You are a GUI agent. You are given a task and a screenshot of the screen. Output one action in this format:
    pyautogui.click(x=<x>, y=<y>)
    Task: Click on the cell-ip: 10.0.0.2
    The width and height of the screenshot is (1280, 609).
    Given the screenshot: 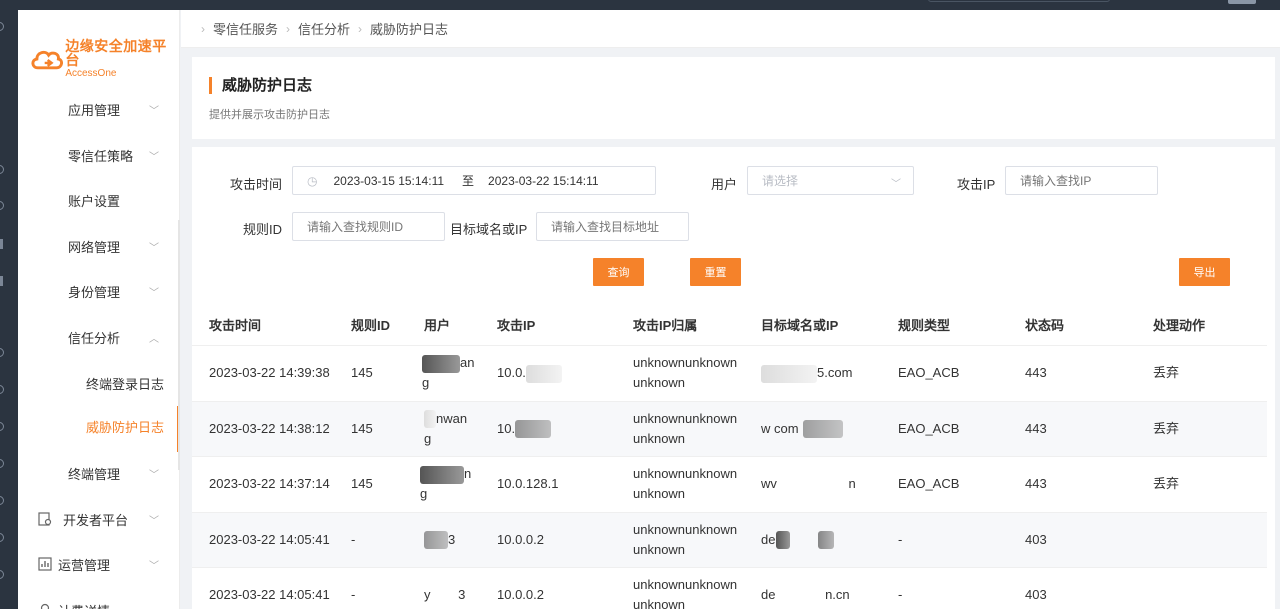 What is the action you would take?
    pyautogui.click(x=520, y=539)
    